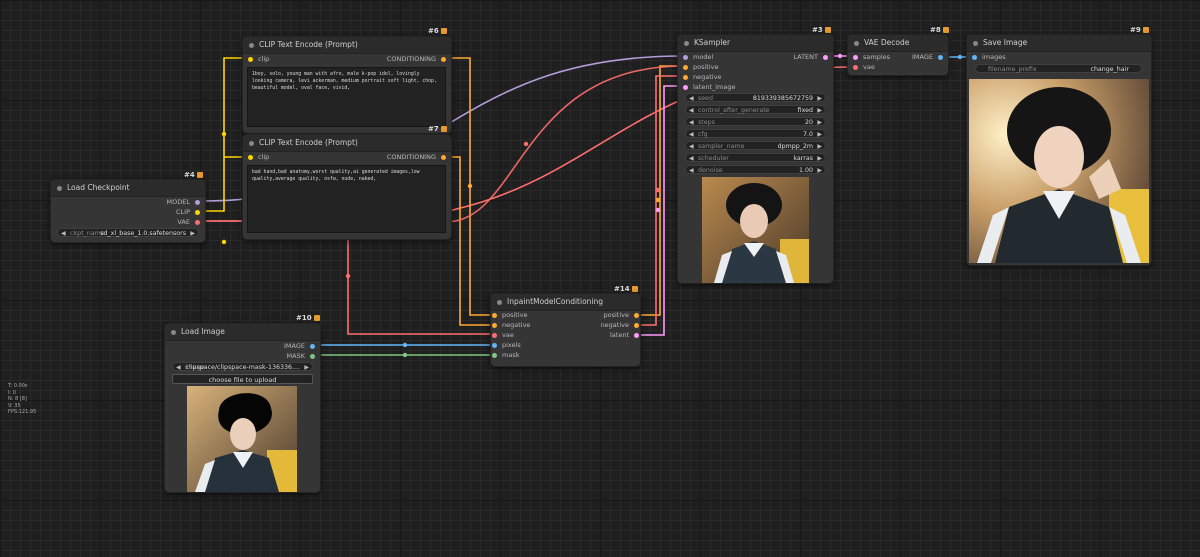 This screenshot has width=1200, height=557. I want to click on sampler-name-widget: ◀ sampler_name dpmpp_2m ▶, so click(755, 145).